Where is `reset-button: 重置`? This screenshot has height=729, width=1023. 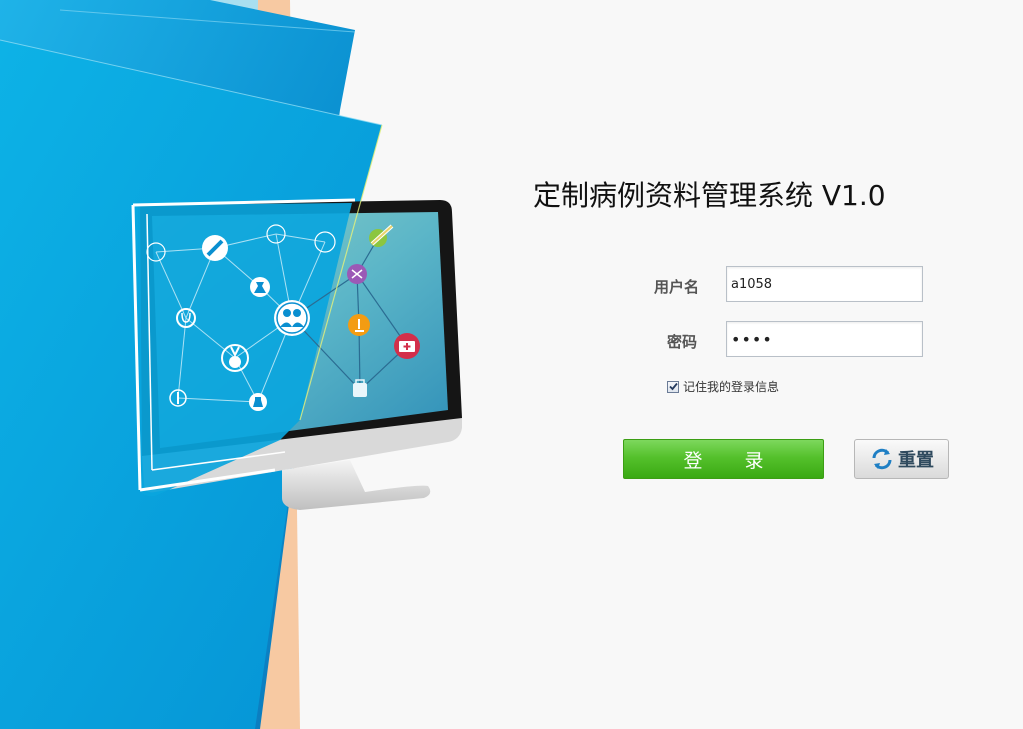 reset-button: 重置 is located at coordinates (901, 459).